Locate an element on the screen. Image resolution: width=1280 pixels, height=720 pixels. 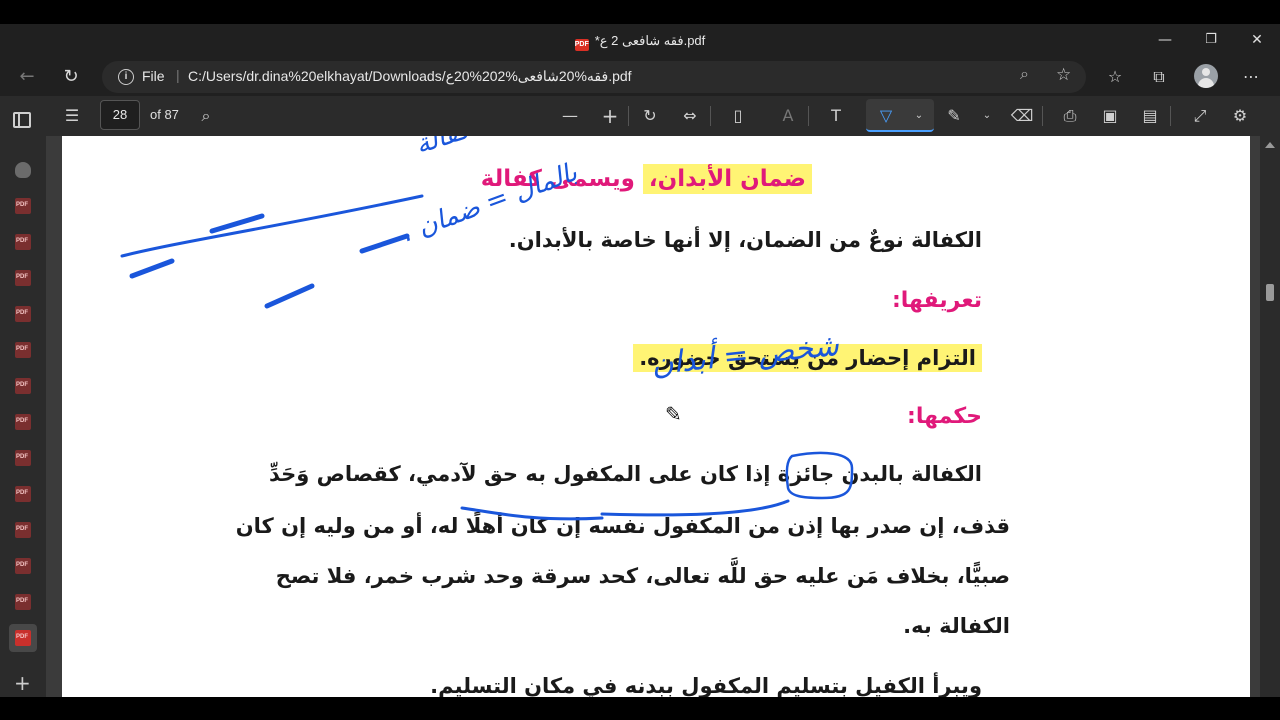
page-number-input: 28 is located at coordinates (120, 115).